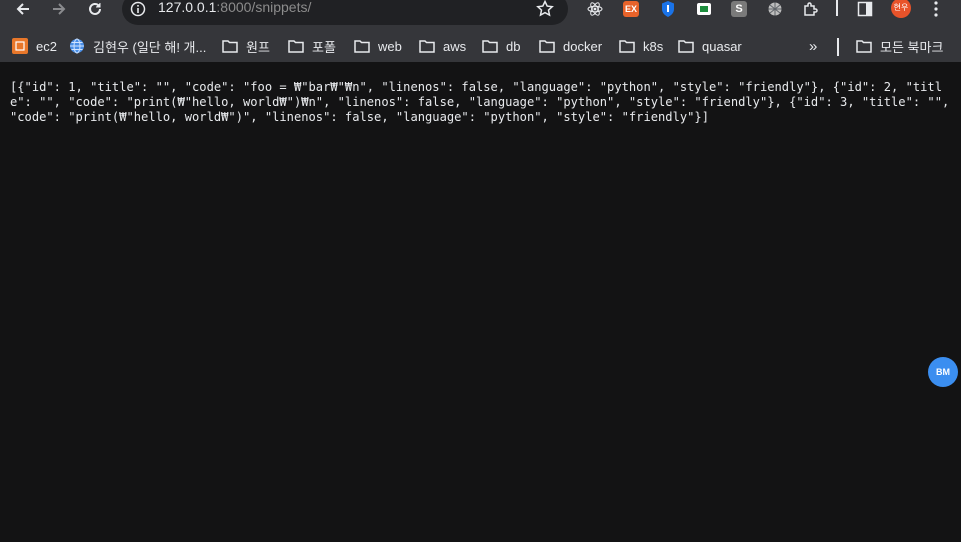 The image size is (961, 542). I want to click on bookmark-label: 모든 북마크, so click(912, 47).